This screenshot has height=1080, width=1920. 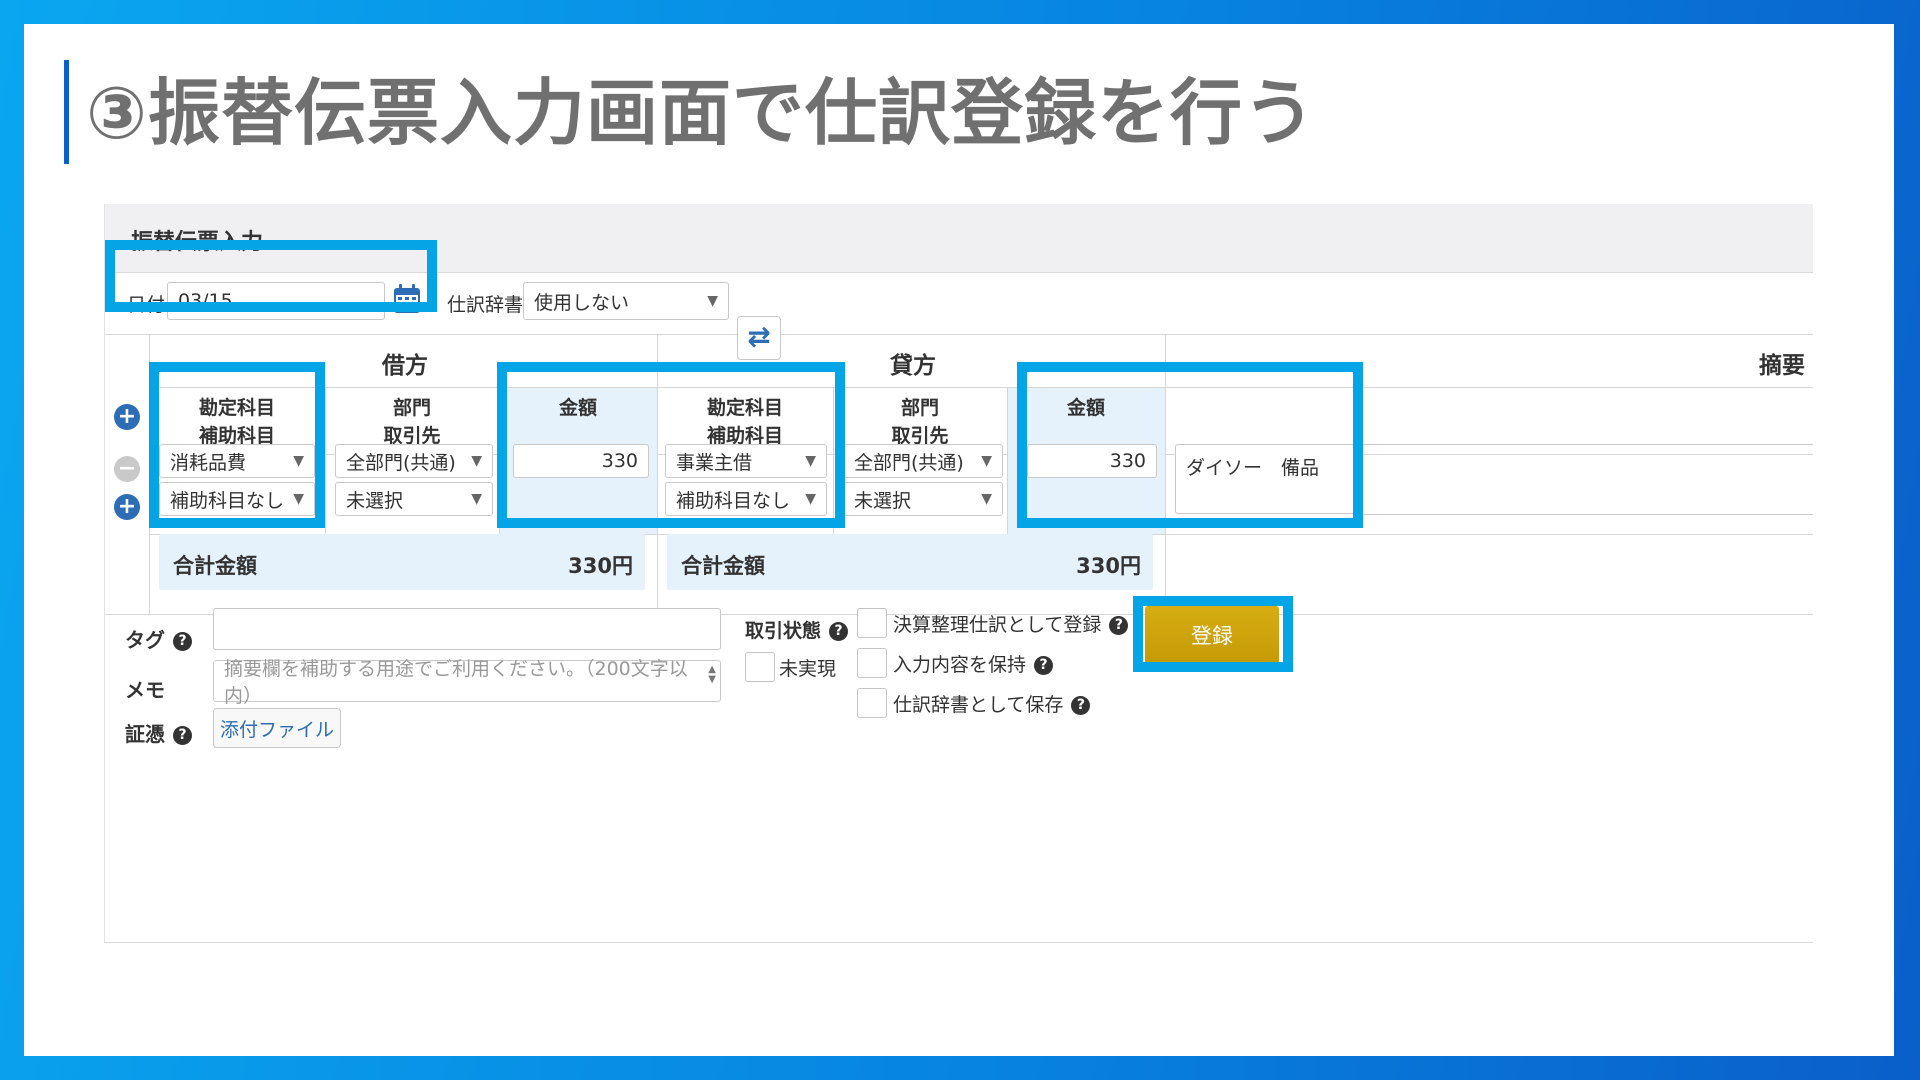 What do you see at coordinates (701, 113) in the screenshot?
I see `slide-title: ③振替伝票入力画面で仕訳登録を行う` at bounding box center [701, 113].